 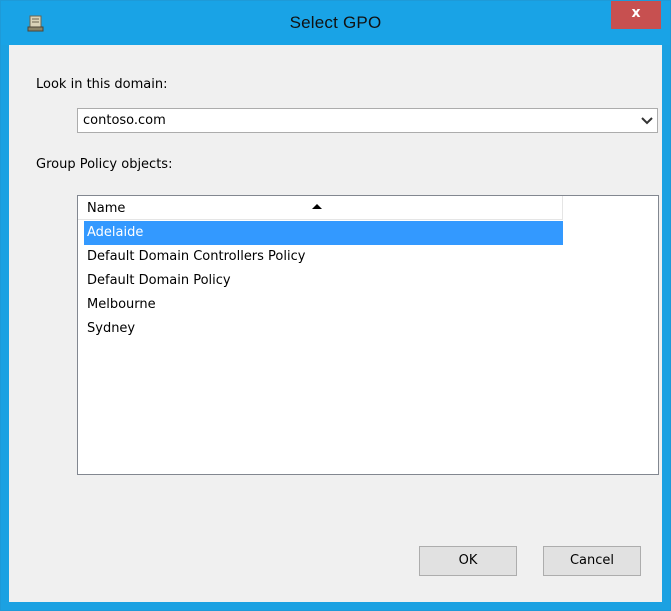 I want to click on column-header-name: Name, so click(x=320, y=208).